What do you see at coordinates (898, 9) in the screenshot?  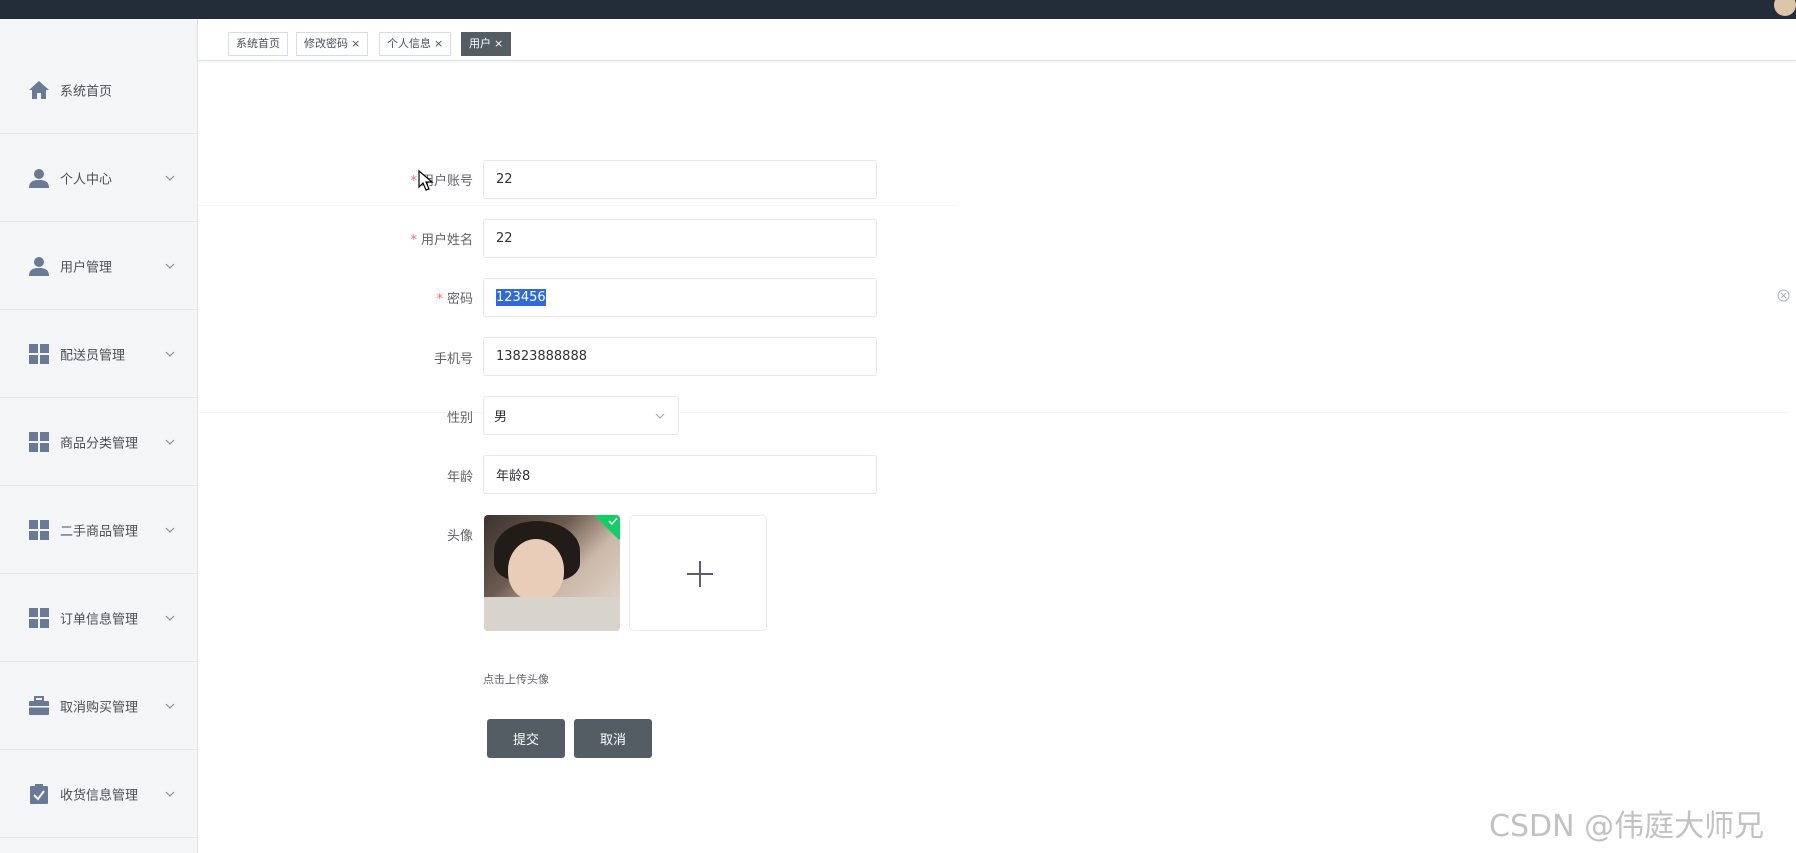 I see `top-bar` at bounding box center [898, 9].